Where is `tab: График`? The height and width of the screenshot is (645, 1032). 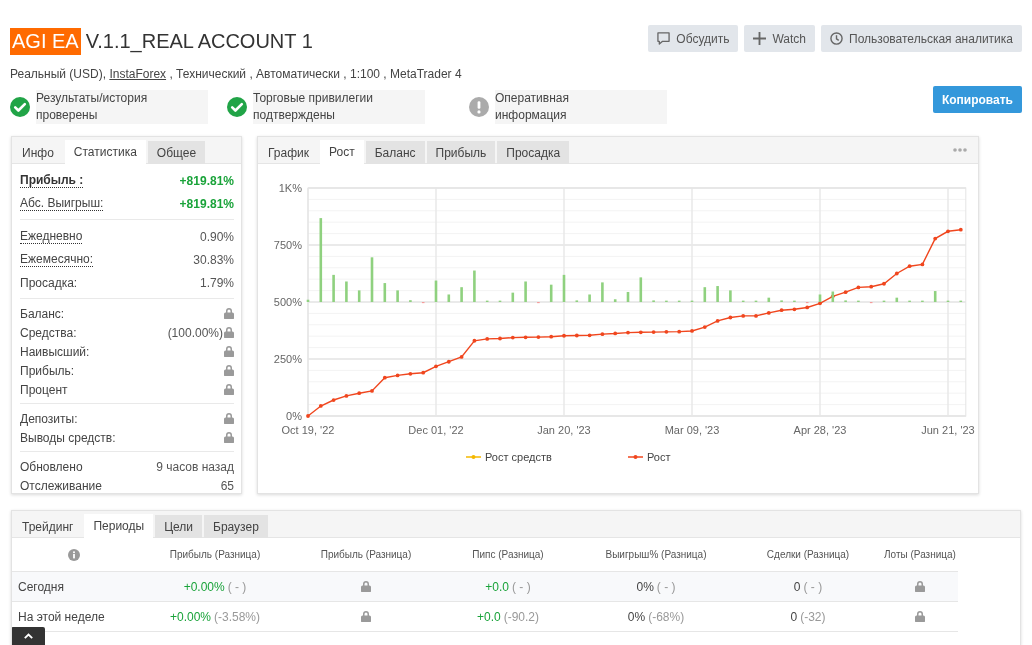
tab: График is located at coordinates (288, 152).